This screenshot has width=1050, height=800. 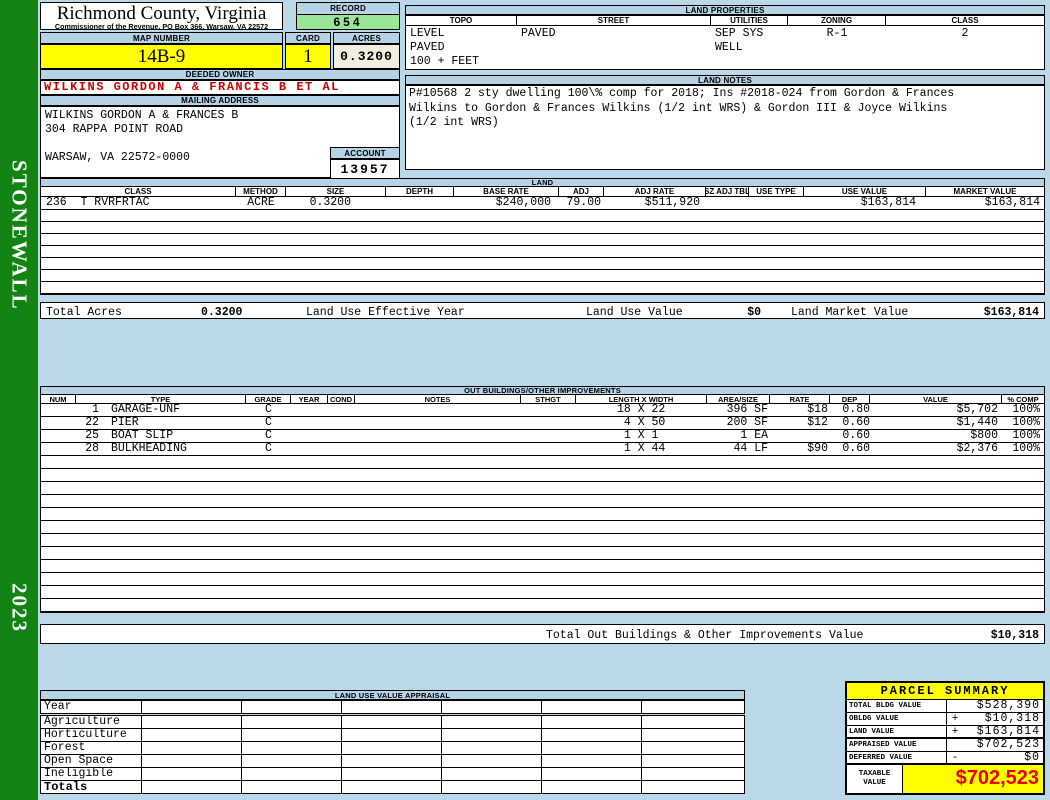 What do you see at coordinates (91, 707) in the screenshot?
I see `lua-label-year: Year` at bounding box center [91, 707].